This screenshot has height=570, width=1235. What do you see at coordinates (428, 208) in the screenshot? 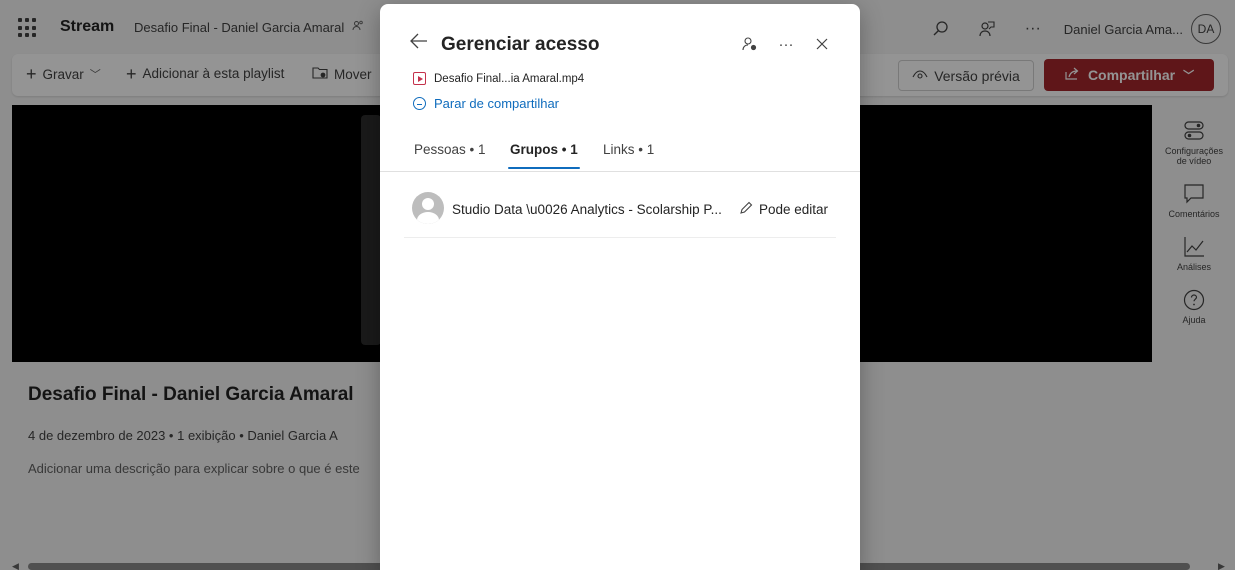
I see `group-avatar` at bounding box center [428, 208].